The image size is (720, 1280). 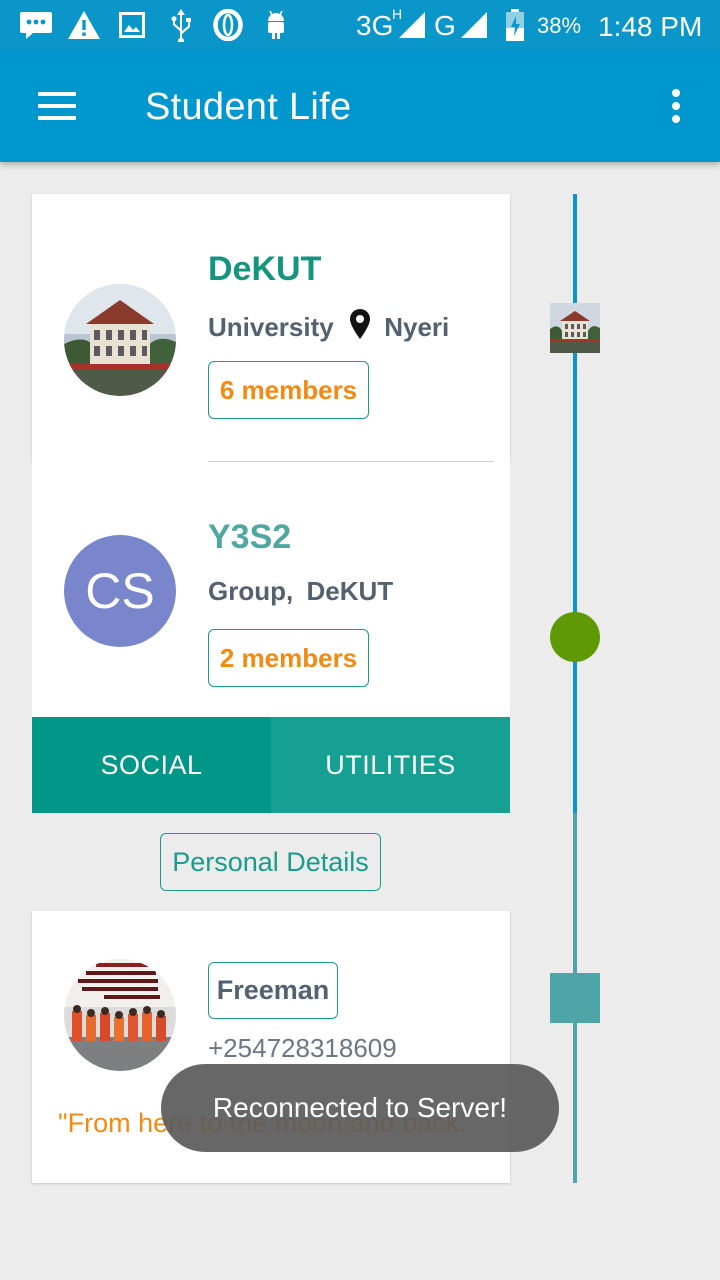 I want to click on university-card: DeKUT University Nyeri 6 members, so click(x=271, y=328).